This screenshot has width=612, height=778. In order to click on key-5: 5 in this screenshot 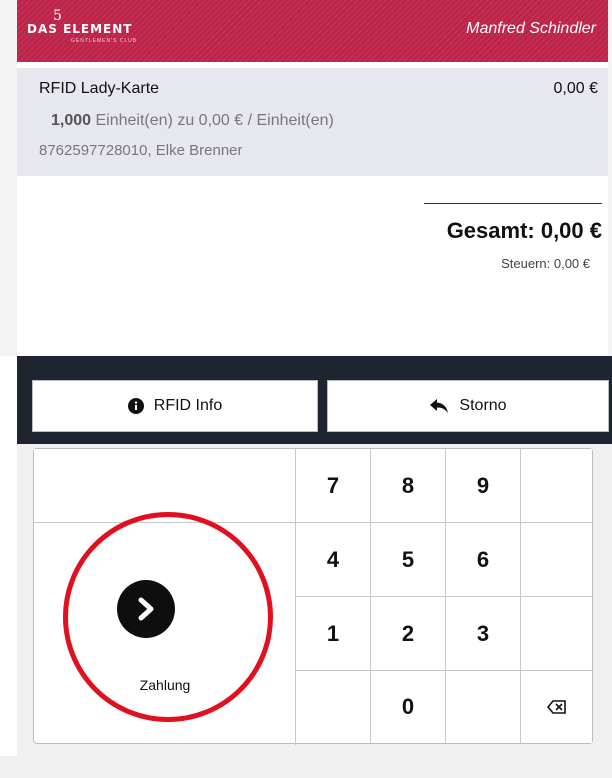, I will do `click(408, 560)`.